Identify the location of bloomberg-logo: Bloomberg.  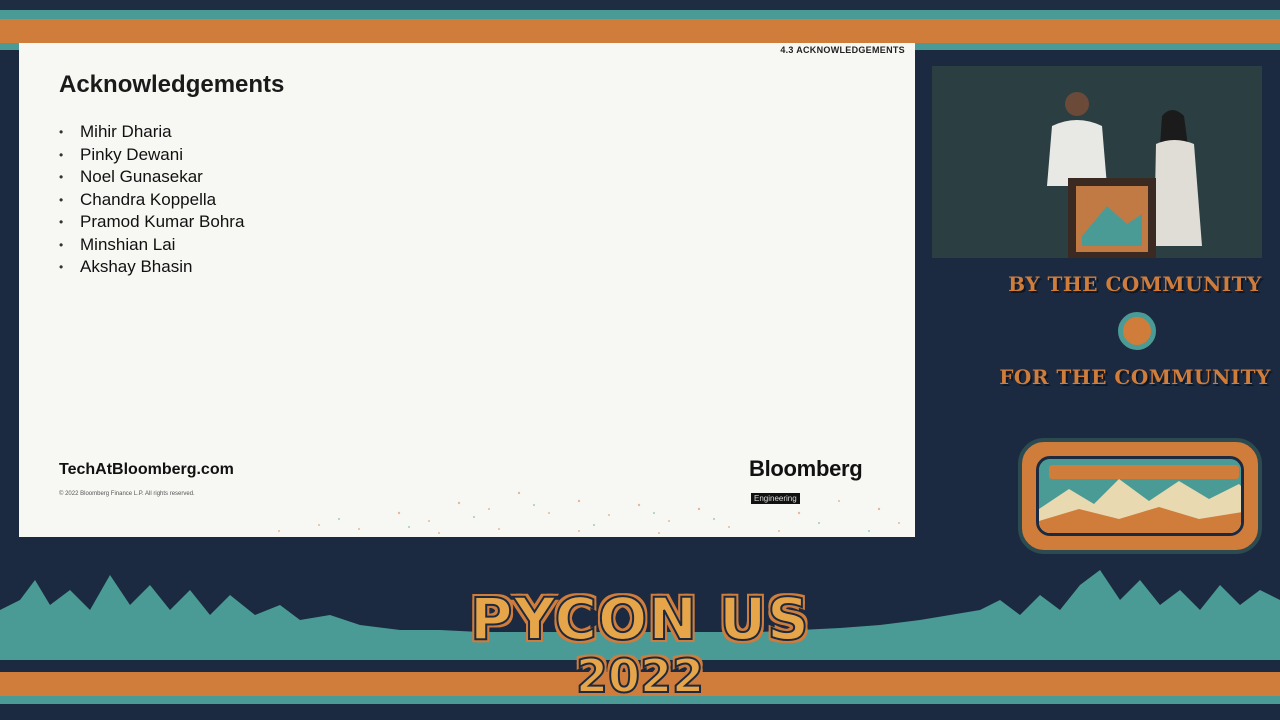
(806, 468).